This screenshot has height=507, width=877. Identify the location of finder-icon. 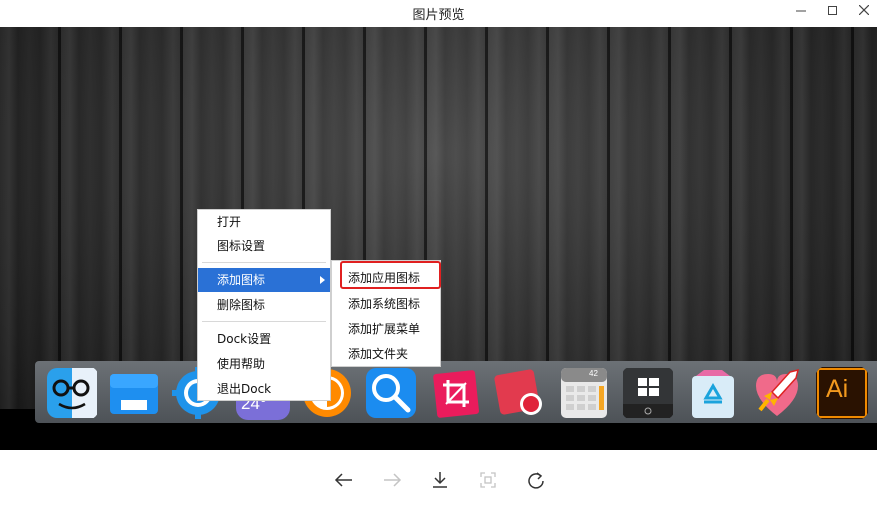
(72, 393).